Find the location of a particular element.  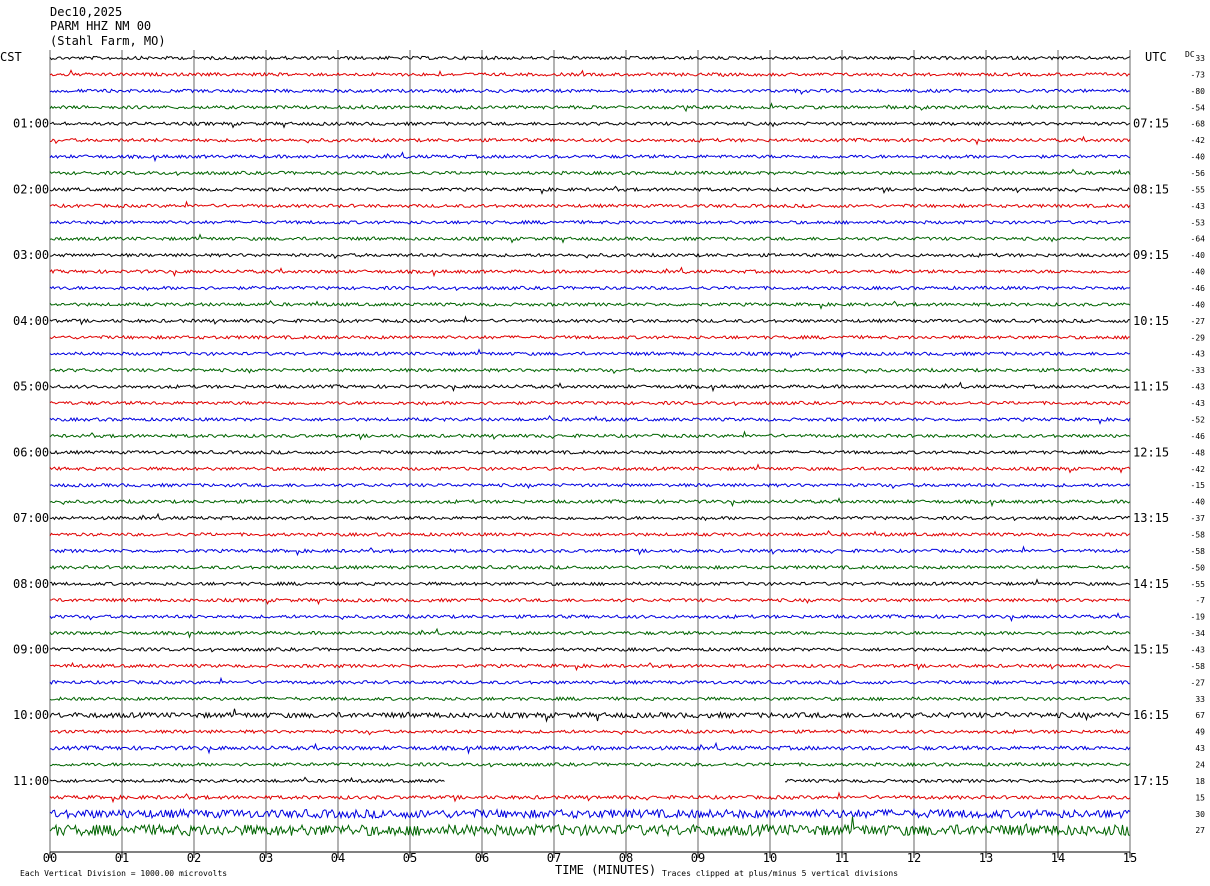

dc-offset-label: -68 is located at coordinates (1198, 124).